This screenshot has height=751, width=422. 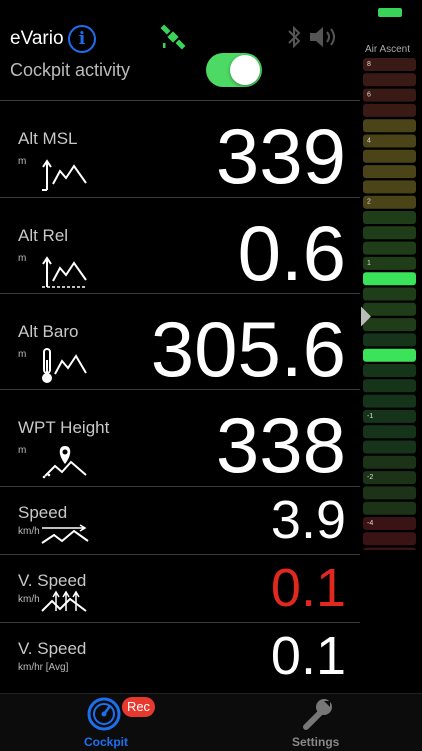 What do you see at coordinates (64, 601) in the screenshot?
I see `vertical-speed-icon` at bounding box center [64, 601].